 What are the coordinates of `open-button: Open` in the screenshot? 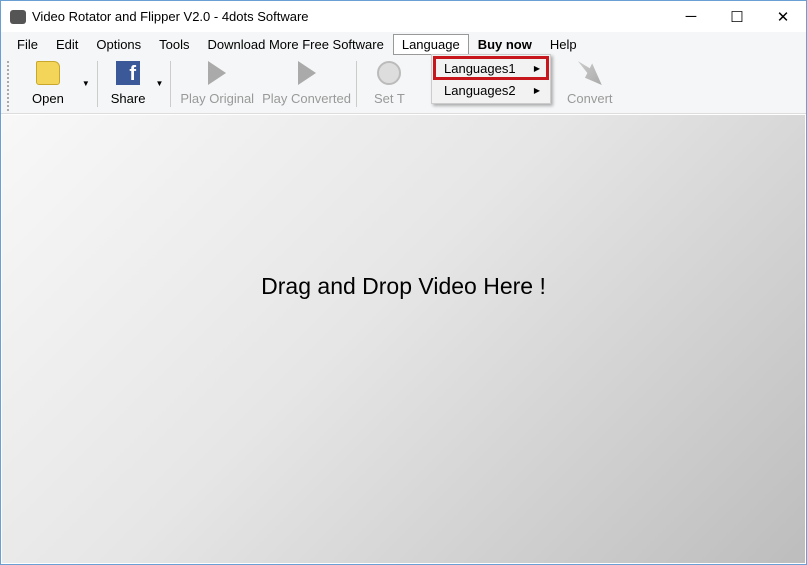 It's located at (48, 83).